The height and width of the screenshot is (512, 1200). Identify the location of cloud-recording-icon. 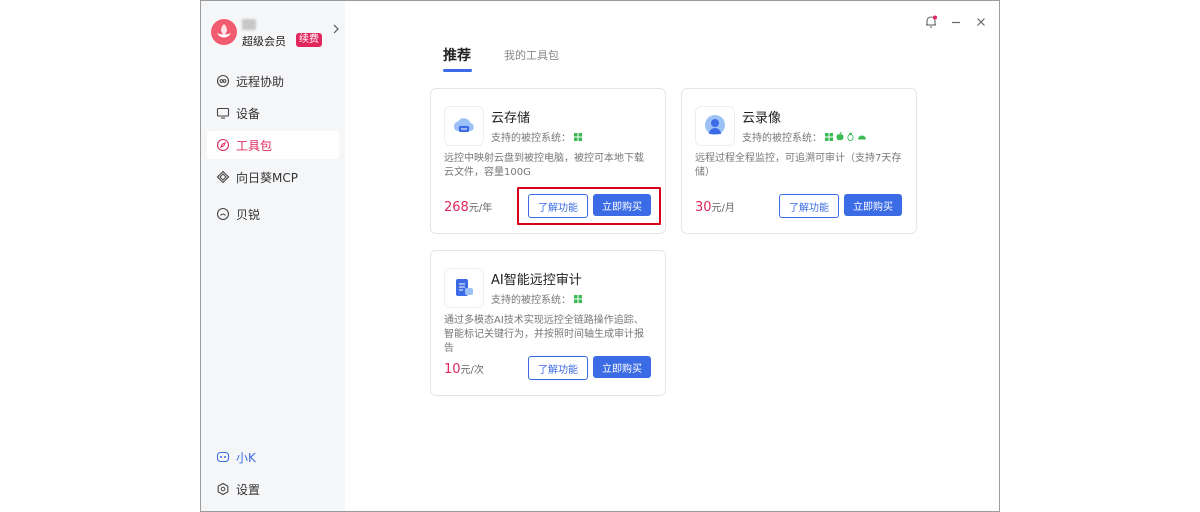
(715, 126).